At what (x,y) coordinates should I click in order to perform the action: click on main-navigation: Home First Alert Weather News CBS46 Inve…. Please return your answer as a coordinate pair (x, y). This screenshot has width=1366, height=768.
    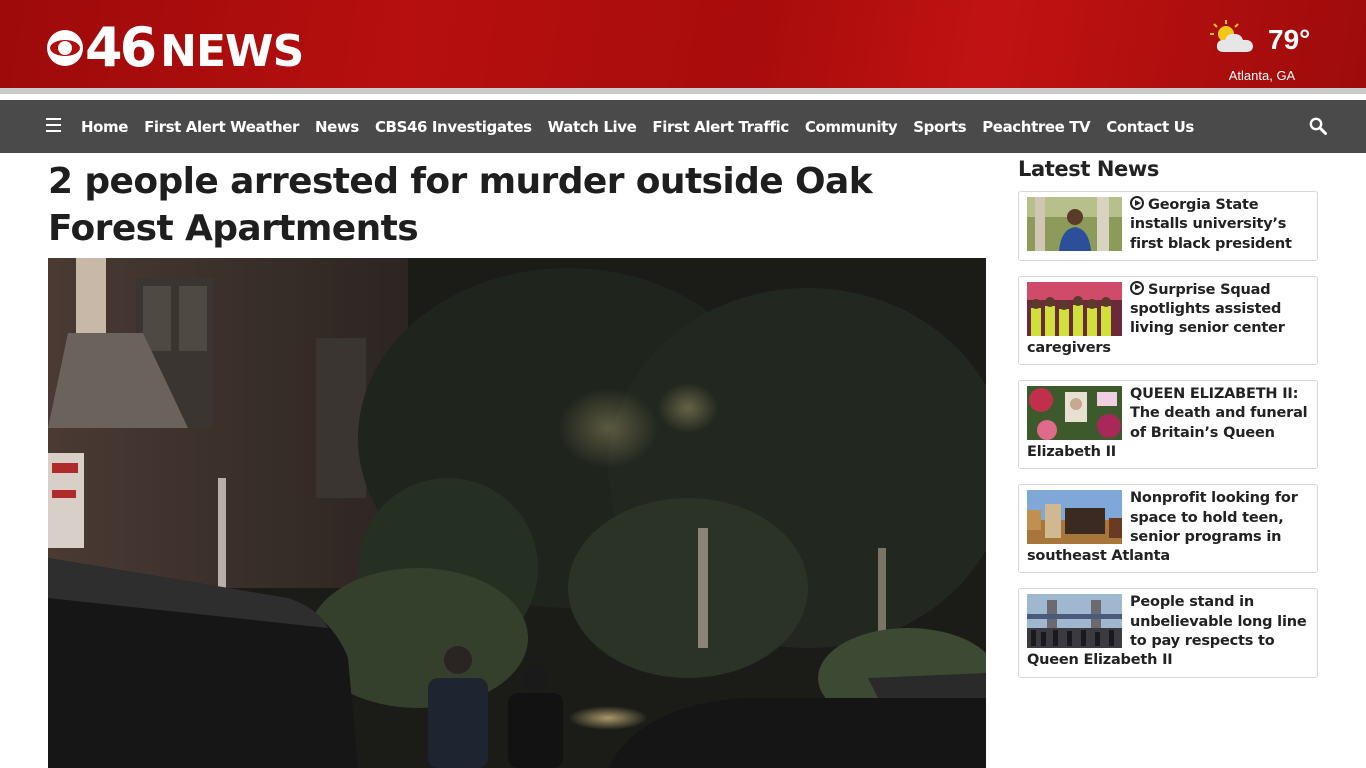
    Looking at the image, I should click on (683, 126).